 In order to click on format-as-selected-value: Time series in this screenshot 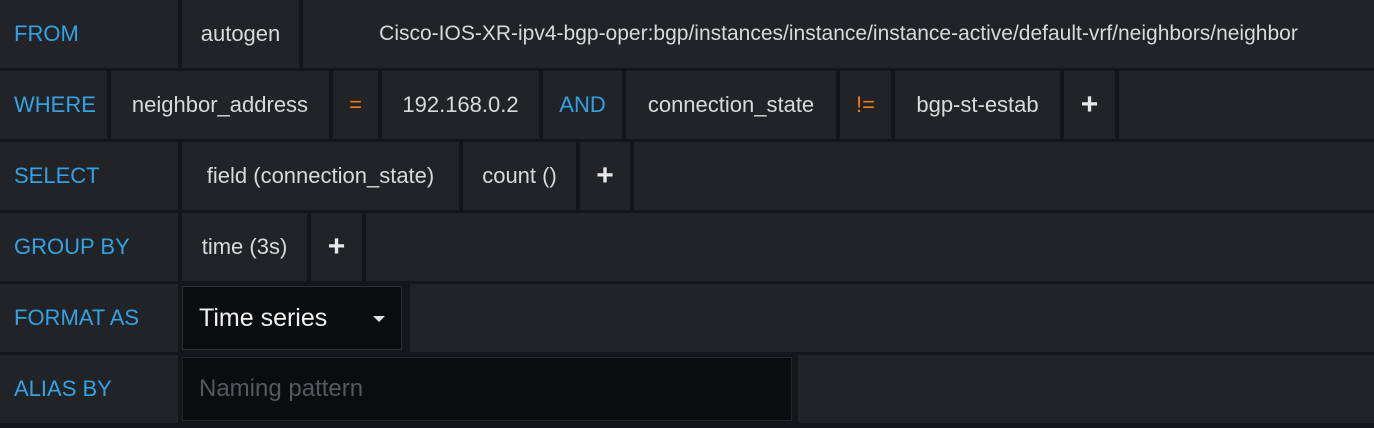, I will do `click(263, 317)`.